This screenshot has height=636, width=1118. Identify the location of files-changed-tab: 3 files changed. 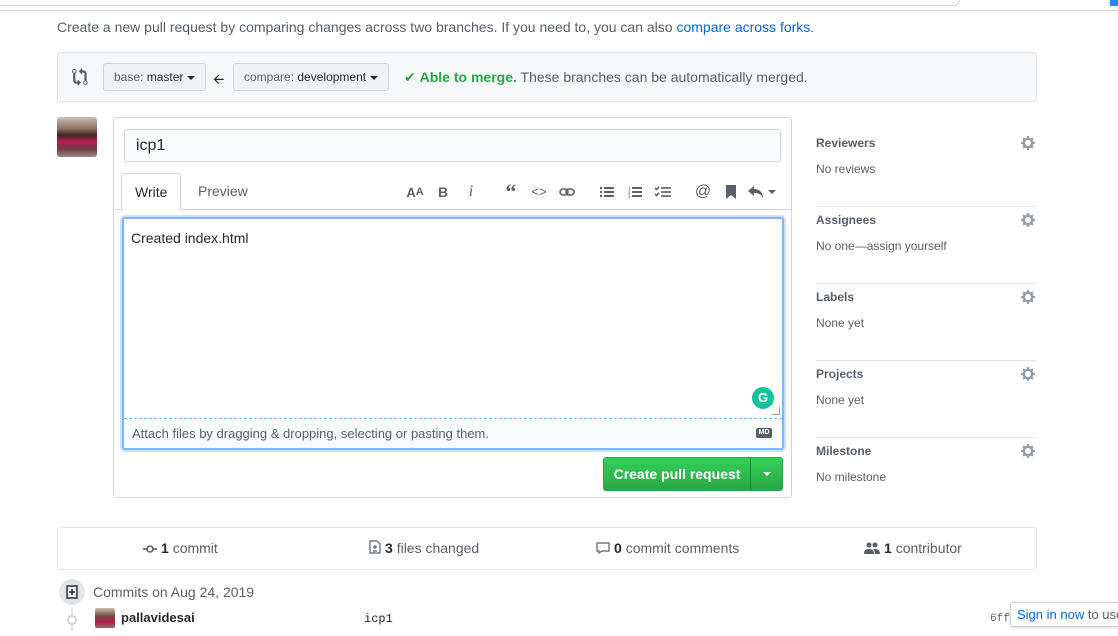
(424, 548).